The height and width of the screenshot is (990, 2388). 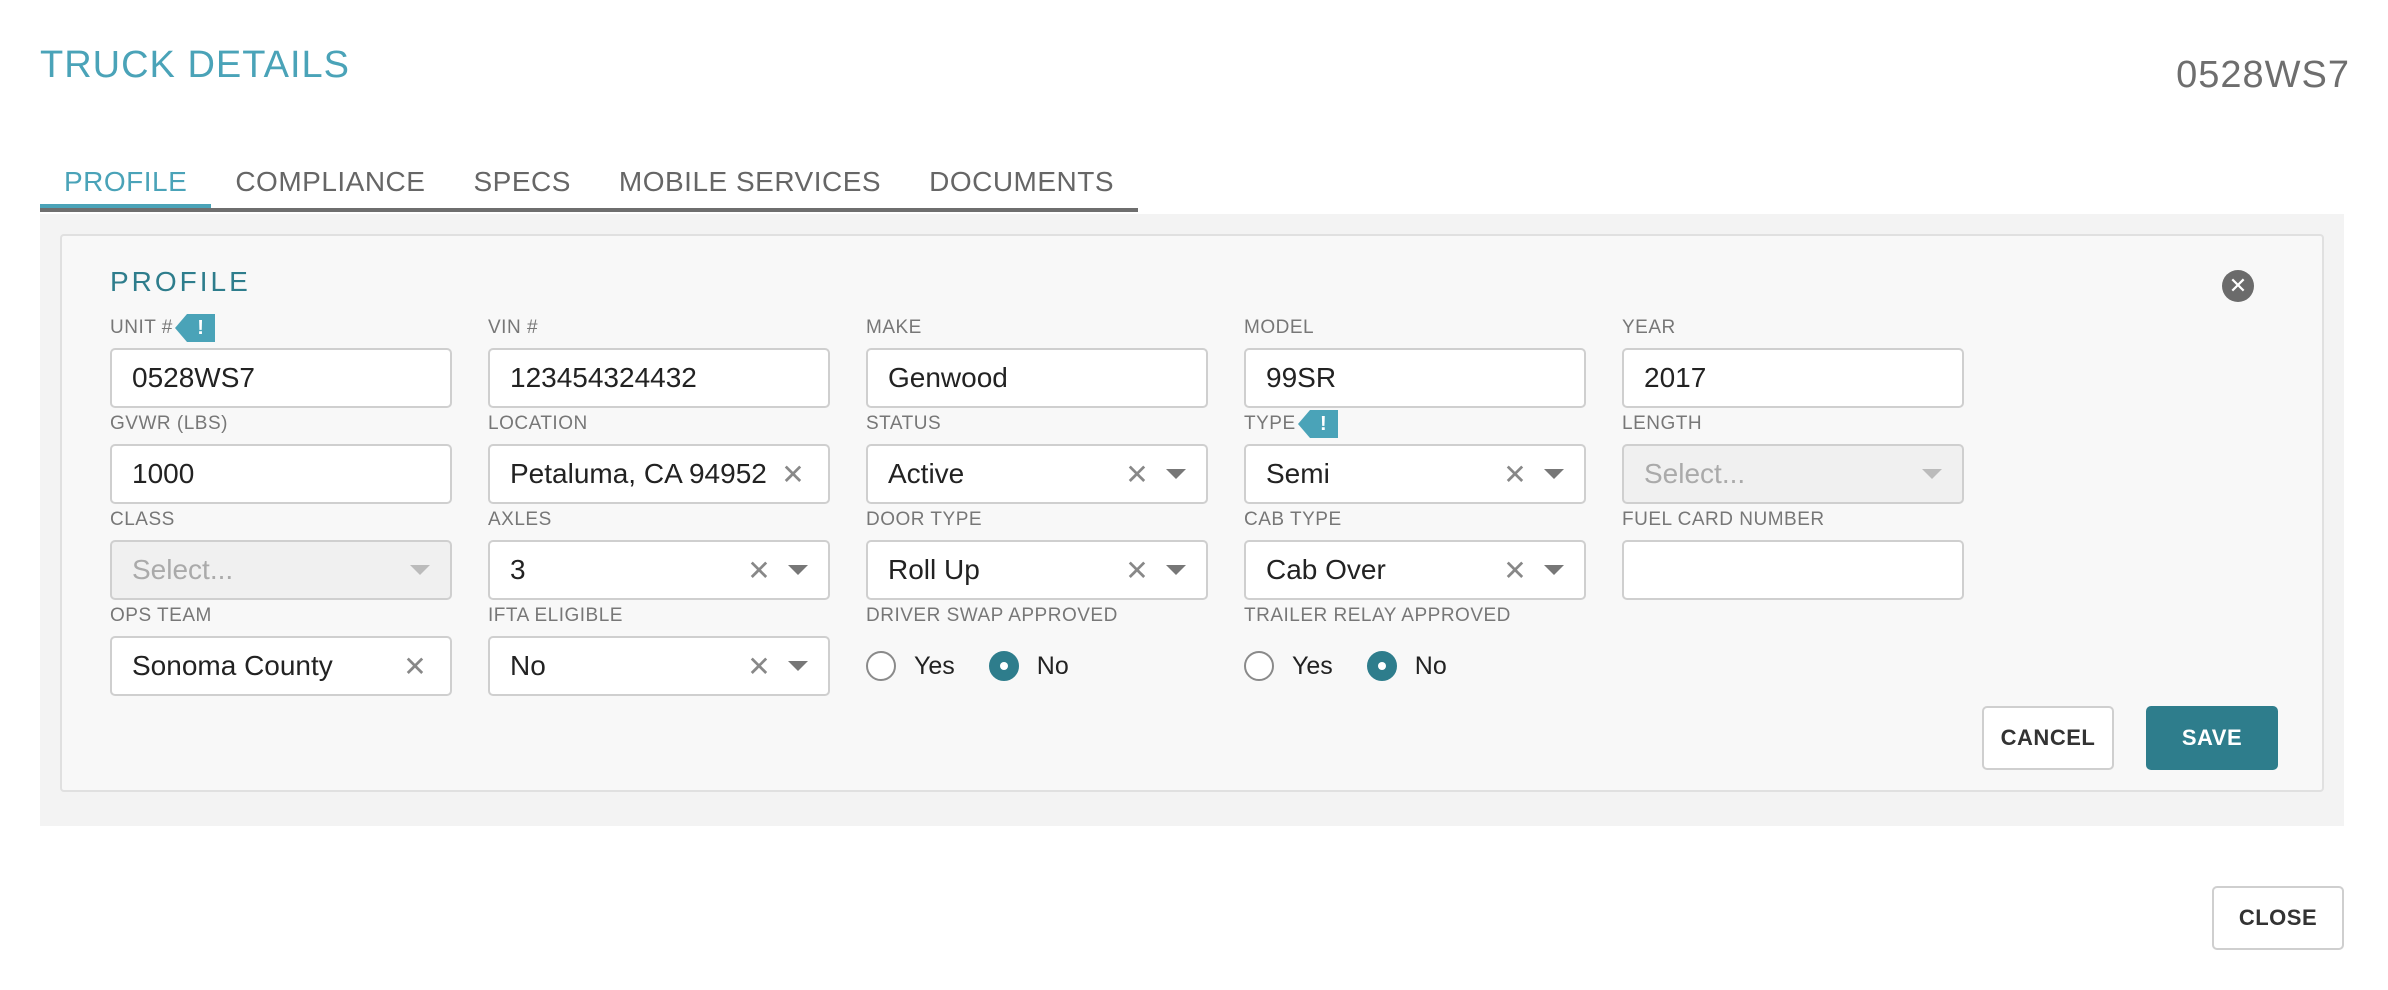 What do you see at coordinates (141, 327) in the screenshot?
I see `unit-label: UNIT #` at bounding box center [141, 327].